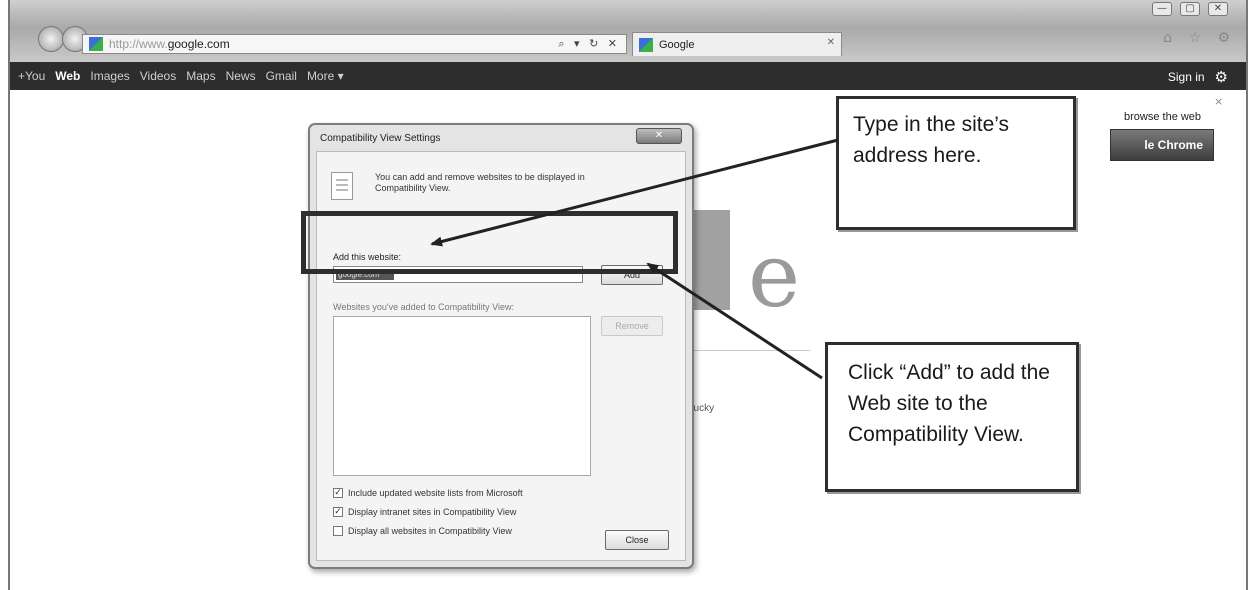  Describe the element at coordinates (734, 321) in the screenshot. I see `arrow-to-add-button` at that location.